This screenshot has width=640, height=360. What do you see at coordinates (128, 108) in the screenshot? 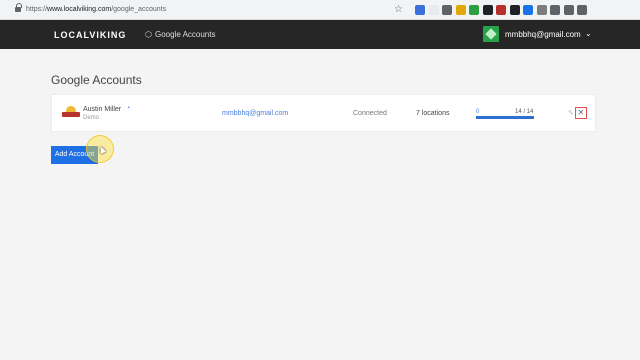
I see `rss-icon: ◔` at bounding box center [128, 108].